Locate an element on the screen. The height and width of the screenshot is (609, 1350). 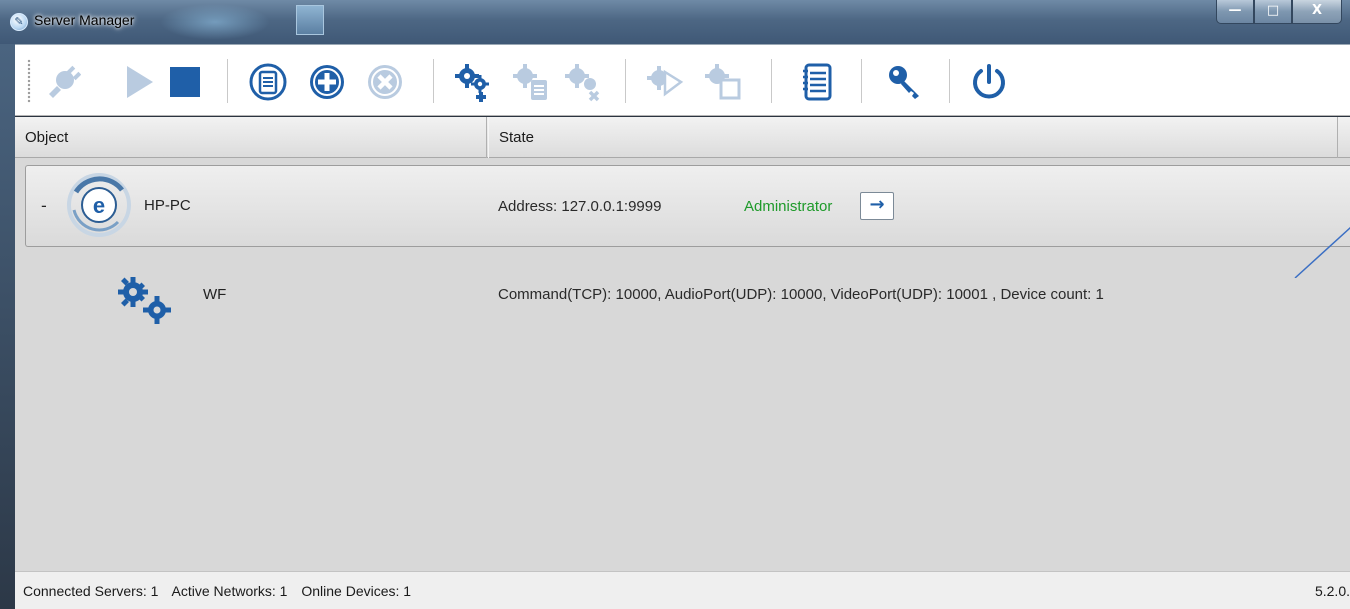
stop-icon is located at coordinates (185, 82).